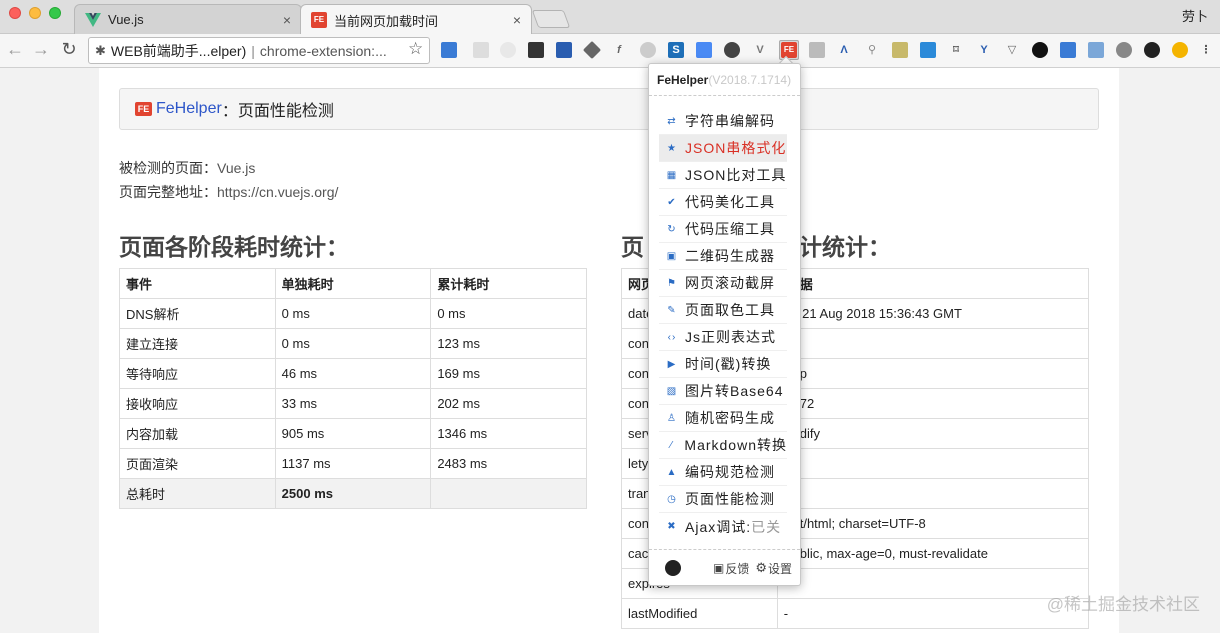 Image resolution: width=1220 pixels, height=633 pixels. Describe the element at coordinates (723, 202) in the screenshot. I see `menu-item-code-beautify: ✔ 代码美化工具` at that location.